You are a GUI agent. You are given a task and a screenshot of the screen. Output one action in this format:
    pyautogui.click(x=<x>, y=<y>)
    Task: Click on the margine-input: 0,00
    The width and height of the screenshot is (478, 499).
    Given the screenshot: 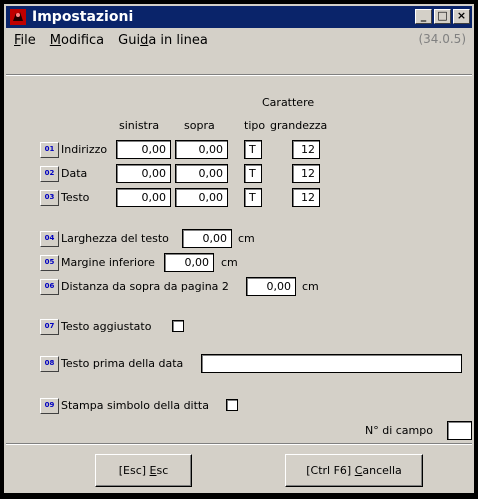 What is the action you would take?
    pyautogui.click(x=189, y=262)
    